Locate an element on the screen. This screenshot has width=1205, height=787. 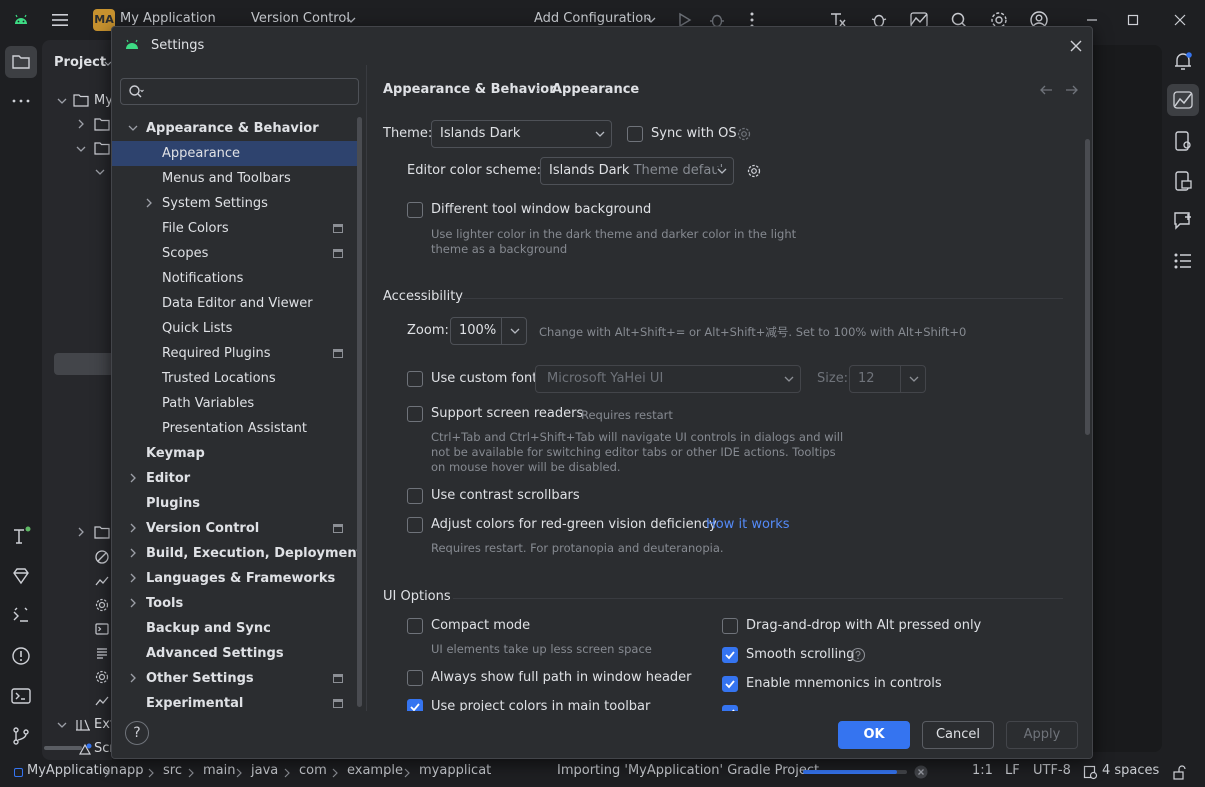
drag-drop-label: Drag-and-drop with Alt pressed only is located at coordinates (863, 625).